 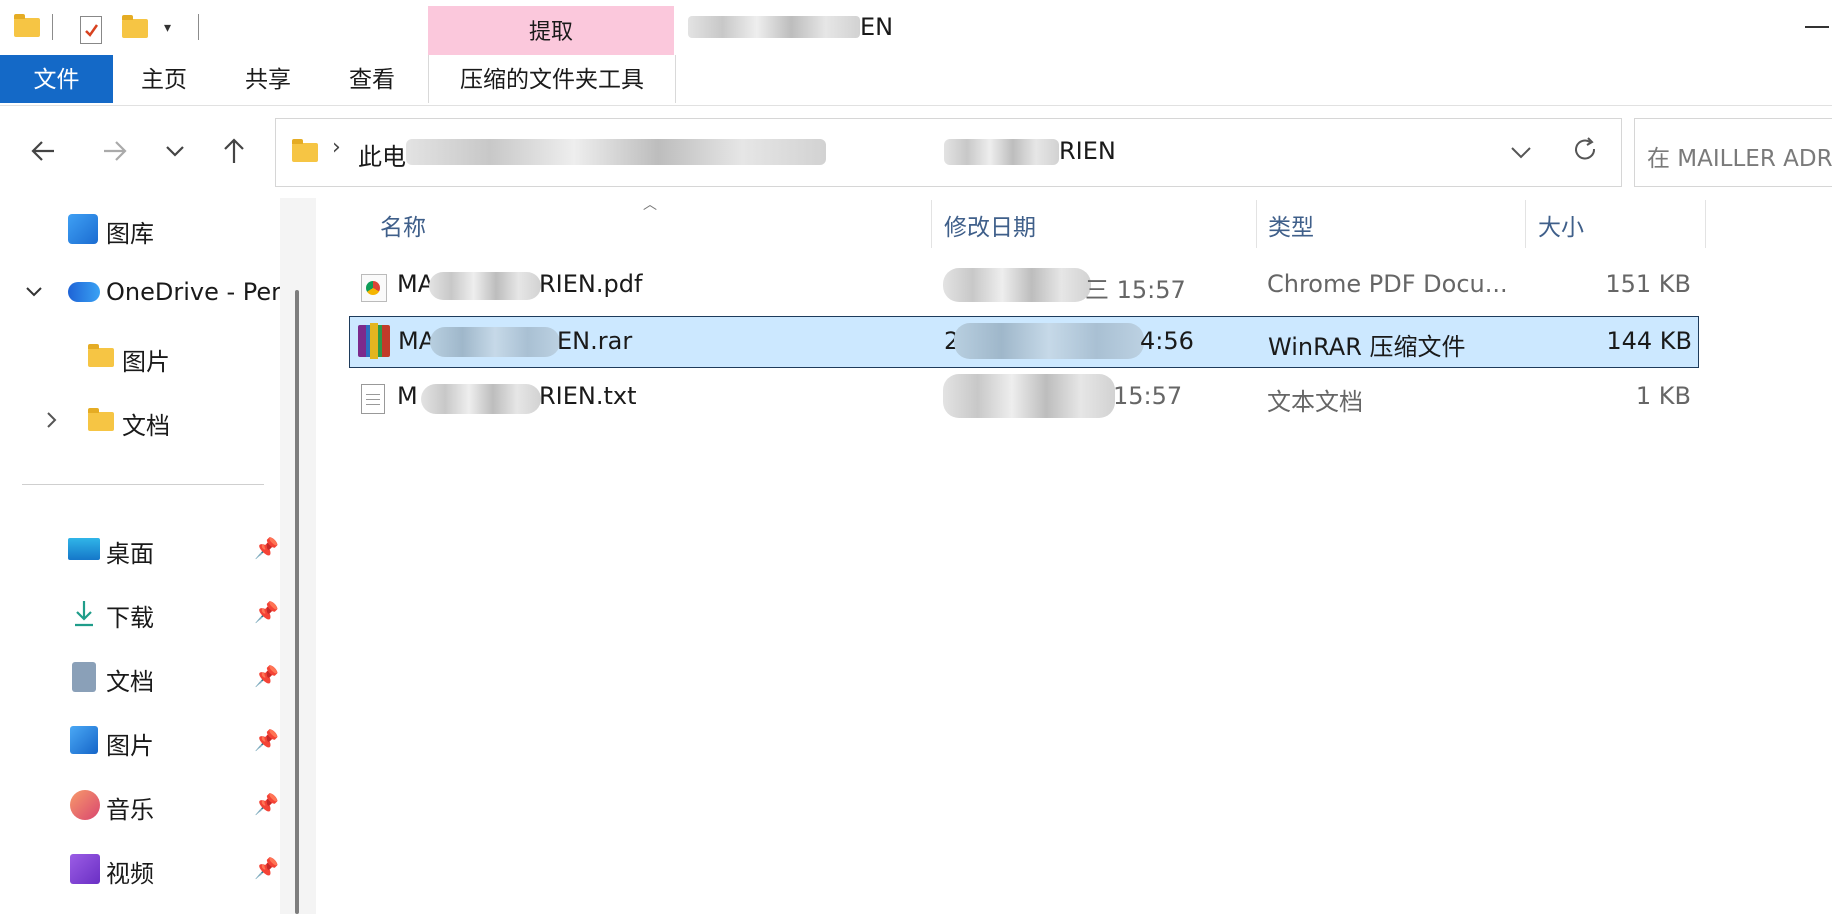 What do you see at coordinates (52, 422) in the screenshot?
I see `chevron-right-icon` at bounding box center [52, 422].